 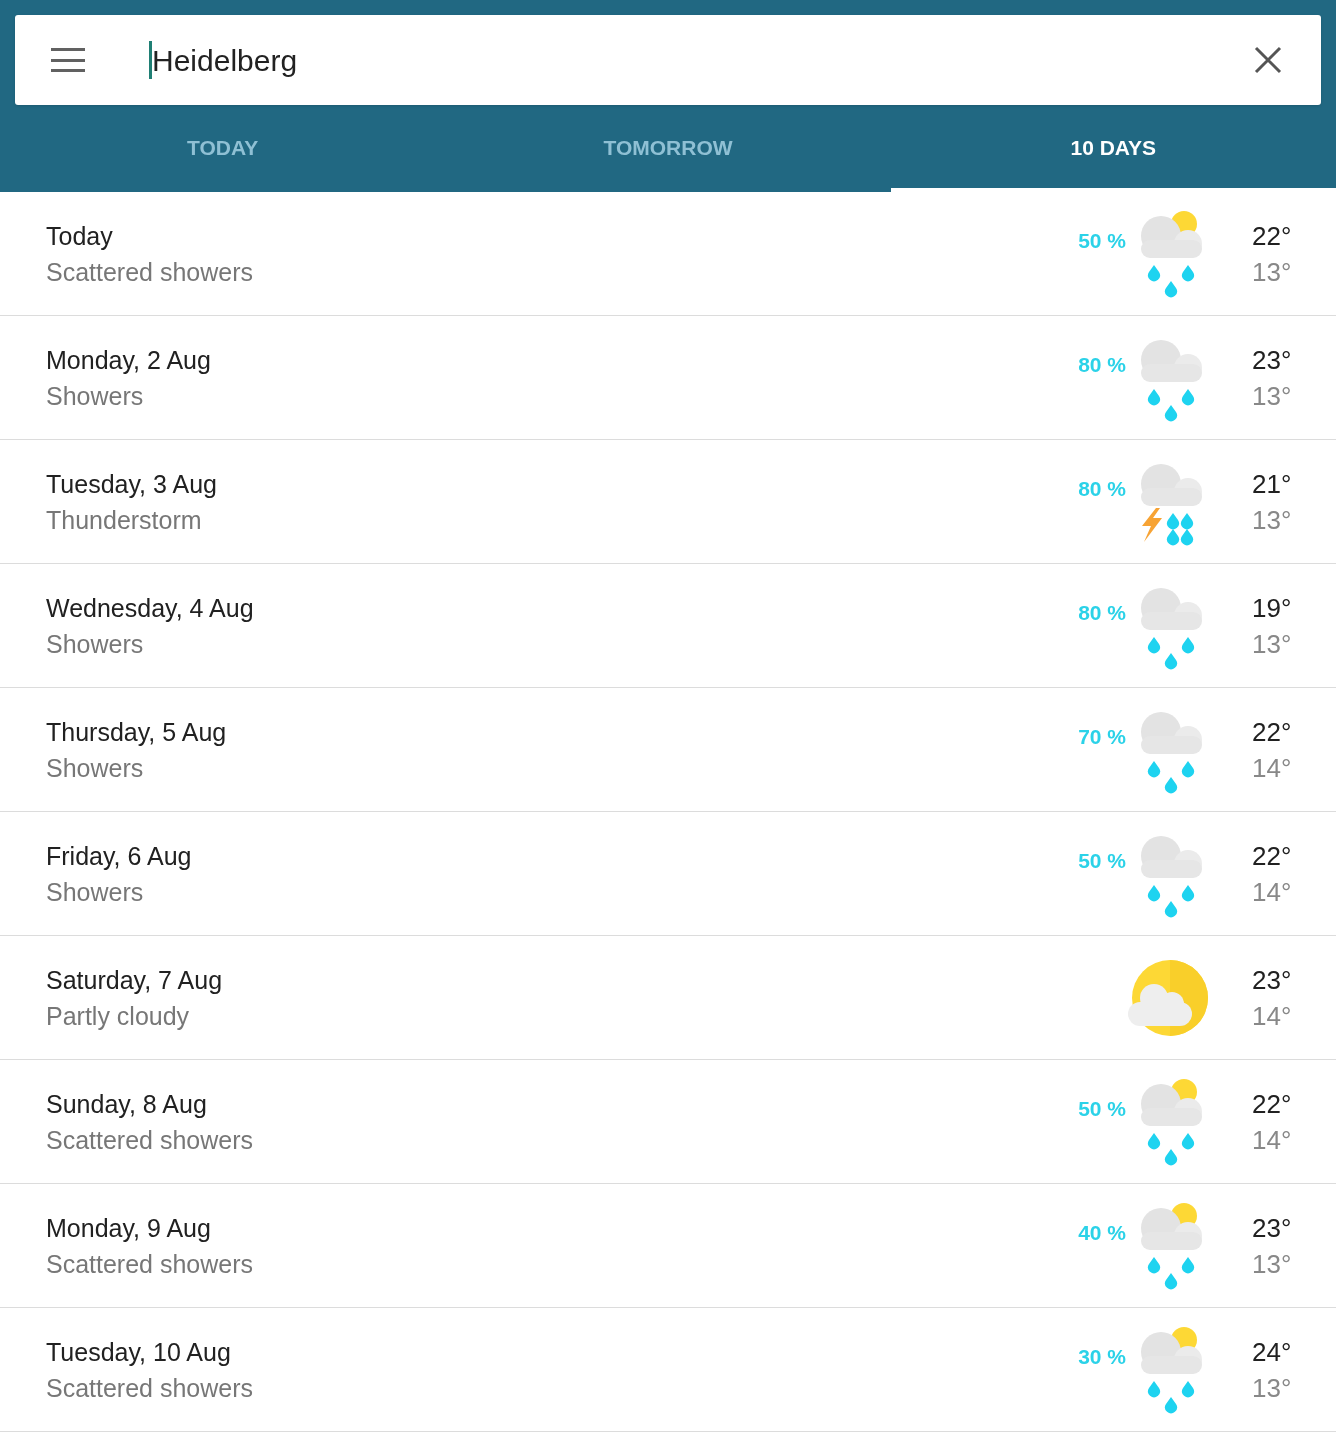 I want to click on day-label: Monday, 2 Aug, so click(x=129, y=360).